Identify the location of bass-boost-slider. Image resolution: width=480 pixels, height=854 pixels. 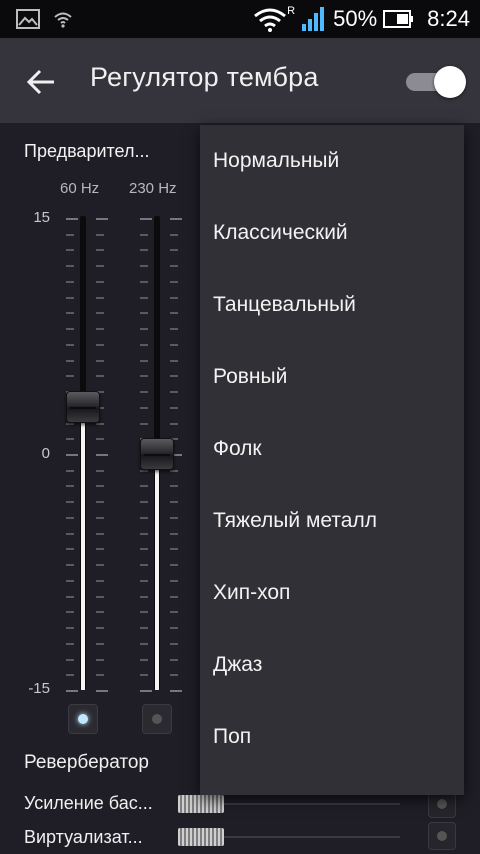
(289, 804).